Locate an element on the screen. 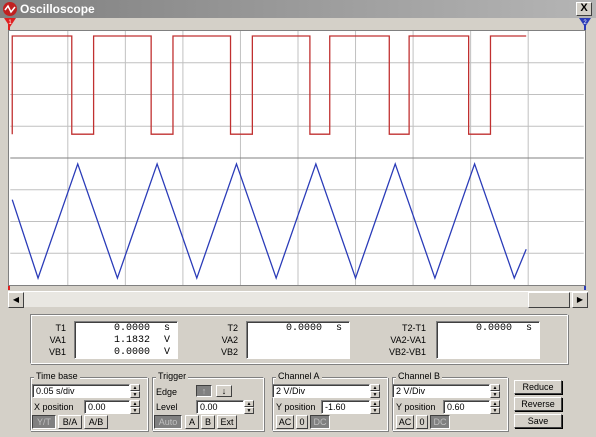 The width and height of the screenshot is (596, 437). cursor-2-handle: 2 is located at coordinates (585, 23).